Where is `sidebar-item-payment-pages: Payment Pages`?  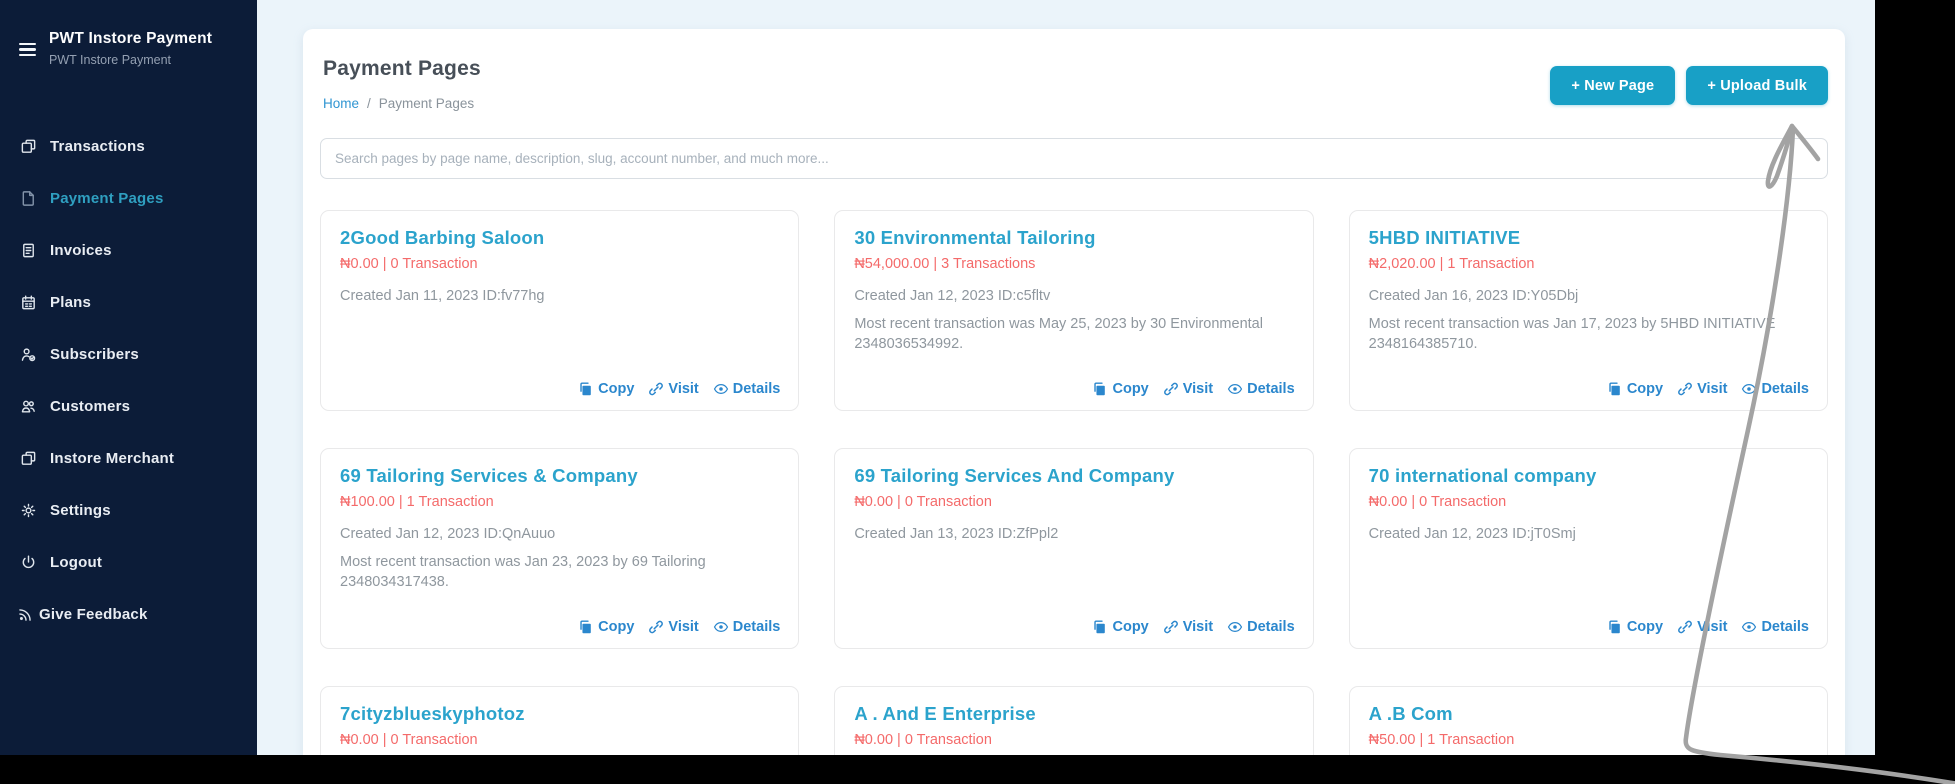
sidebar-item-payment-pages: Payment Pages is located at coordinates (128, 199).